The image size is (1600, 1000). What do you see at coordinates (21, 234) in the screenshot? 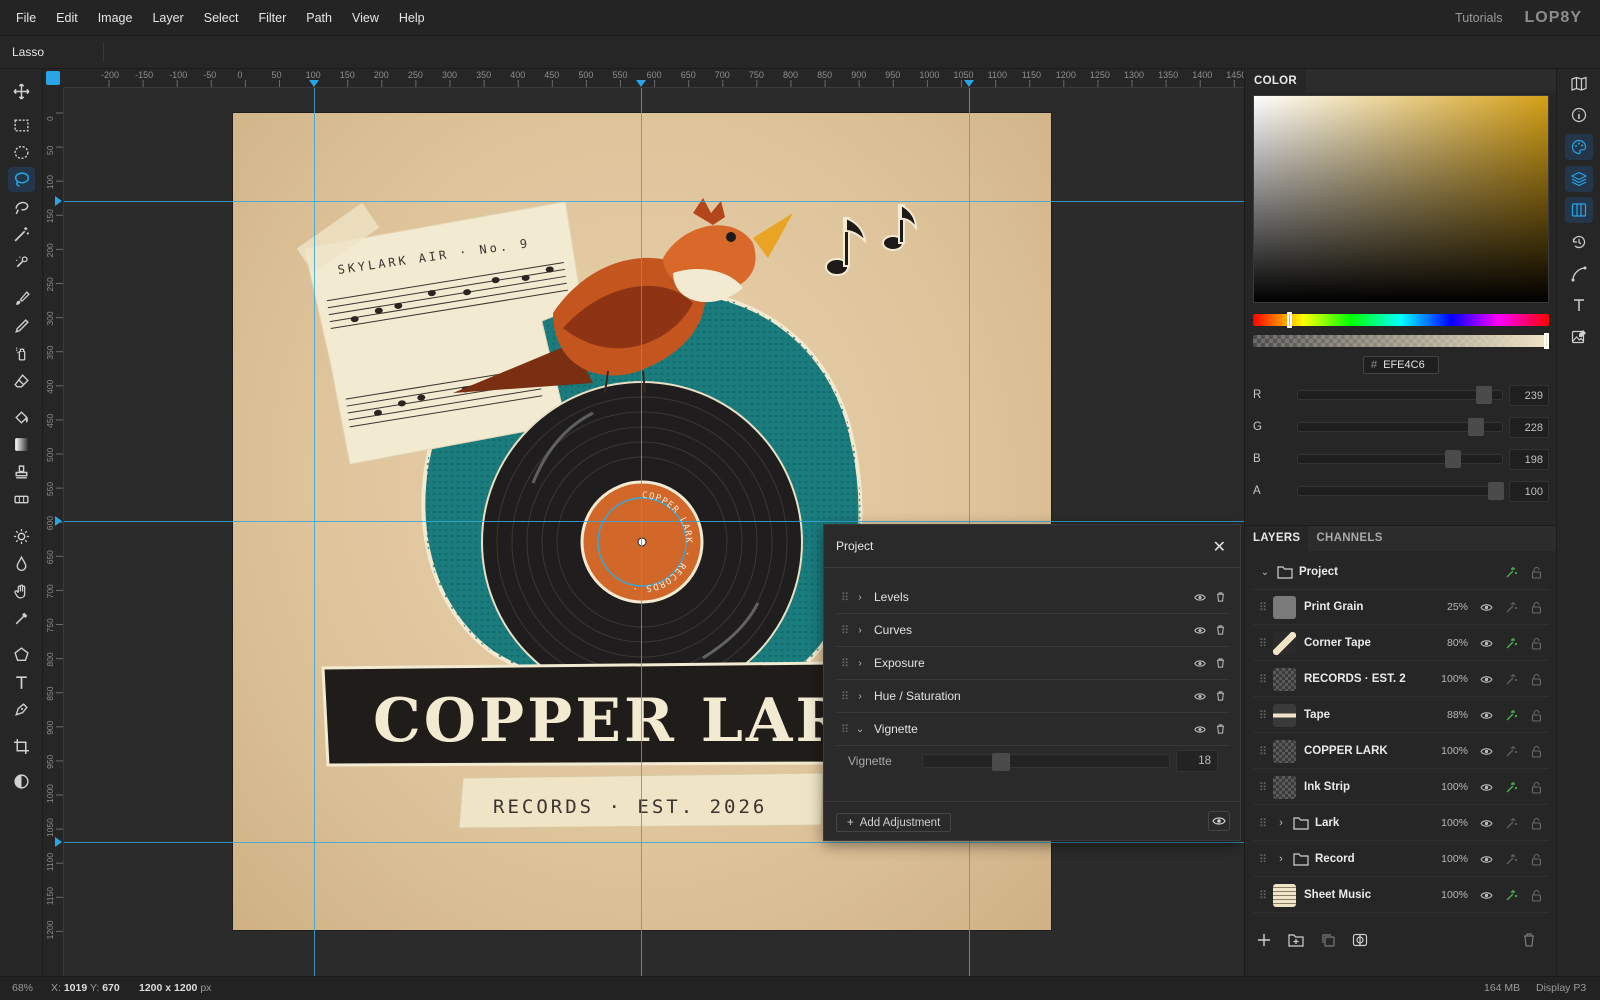
I see `magic-wand-tool` at bounding box center [21, 234].